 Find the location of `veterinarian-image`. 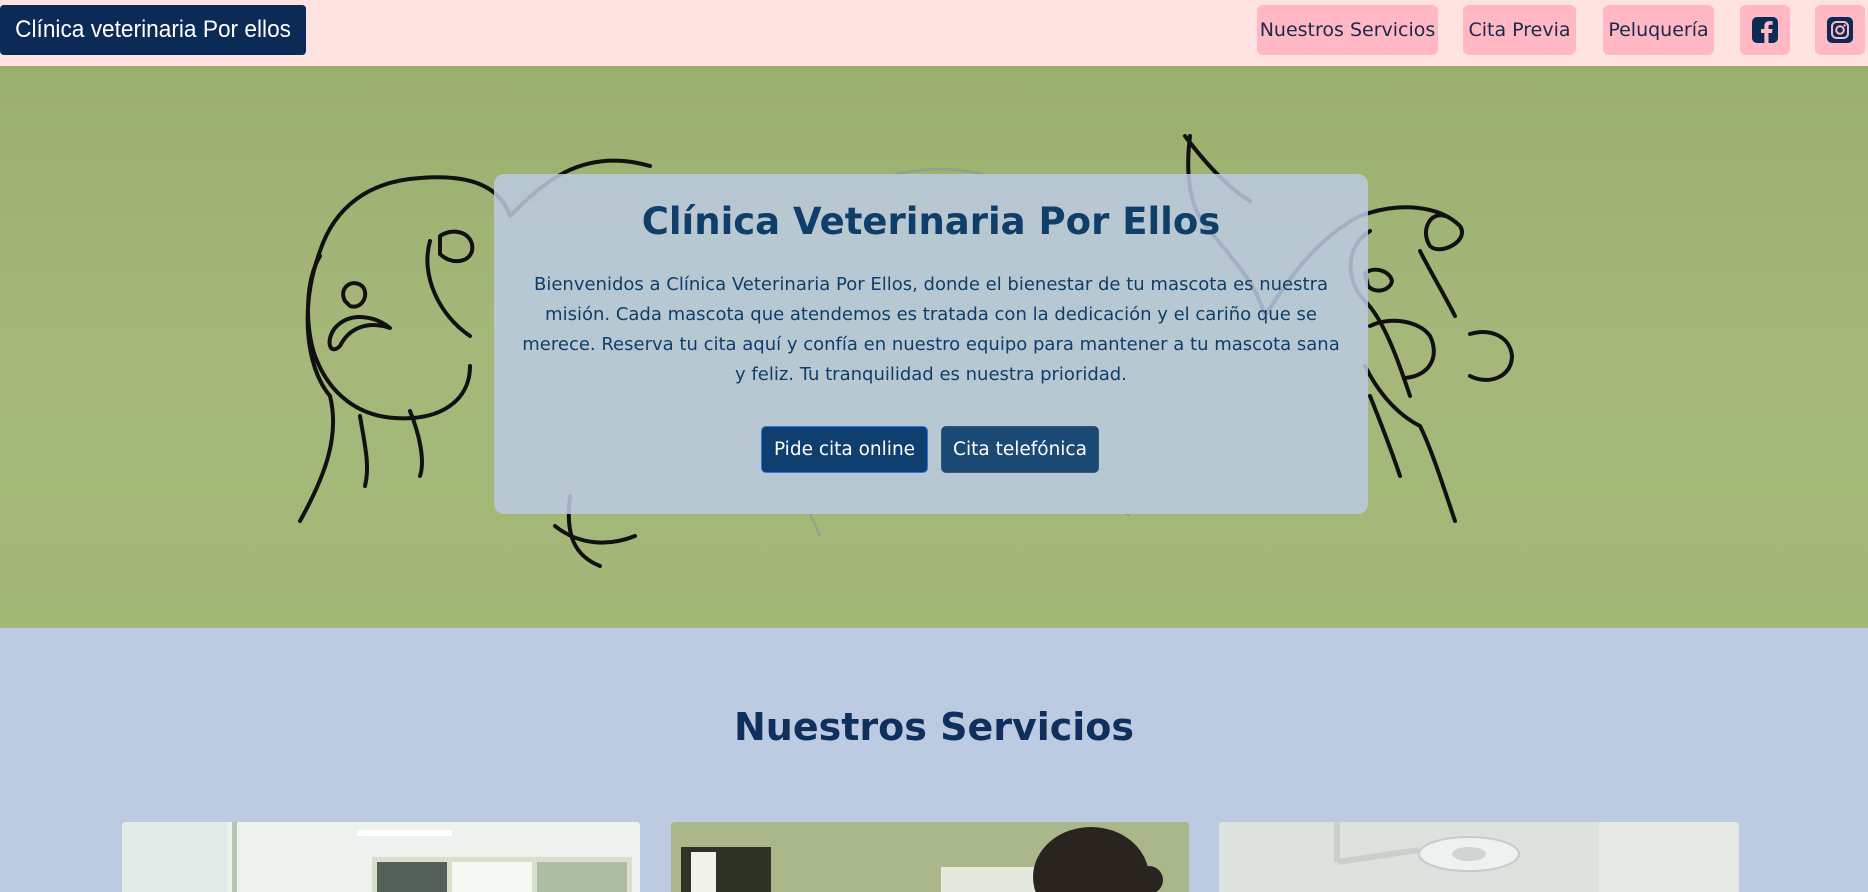

veterinarian-image is located at coordinates (930, 857).